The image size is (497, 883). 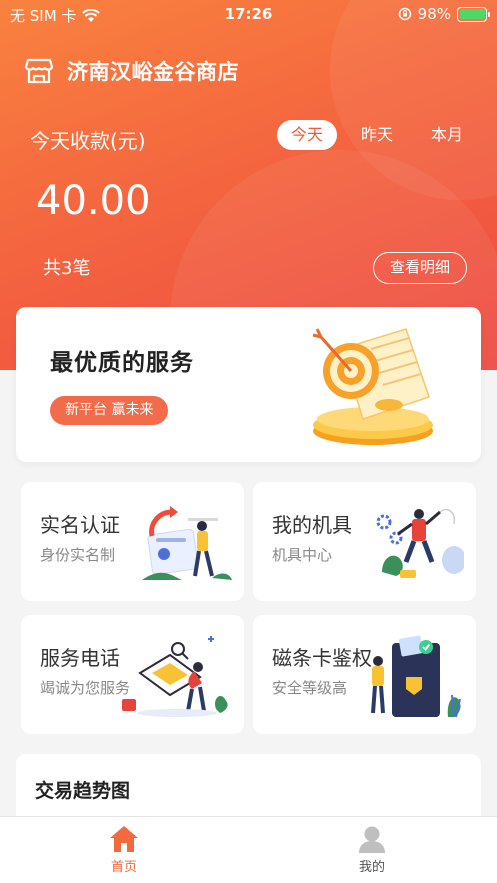 What do you see at coordinates (39, 71) in the screenshot?
I see `store-icon` at bounding box center [39, 71].